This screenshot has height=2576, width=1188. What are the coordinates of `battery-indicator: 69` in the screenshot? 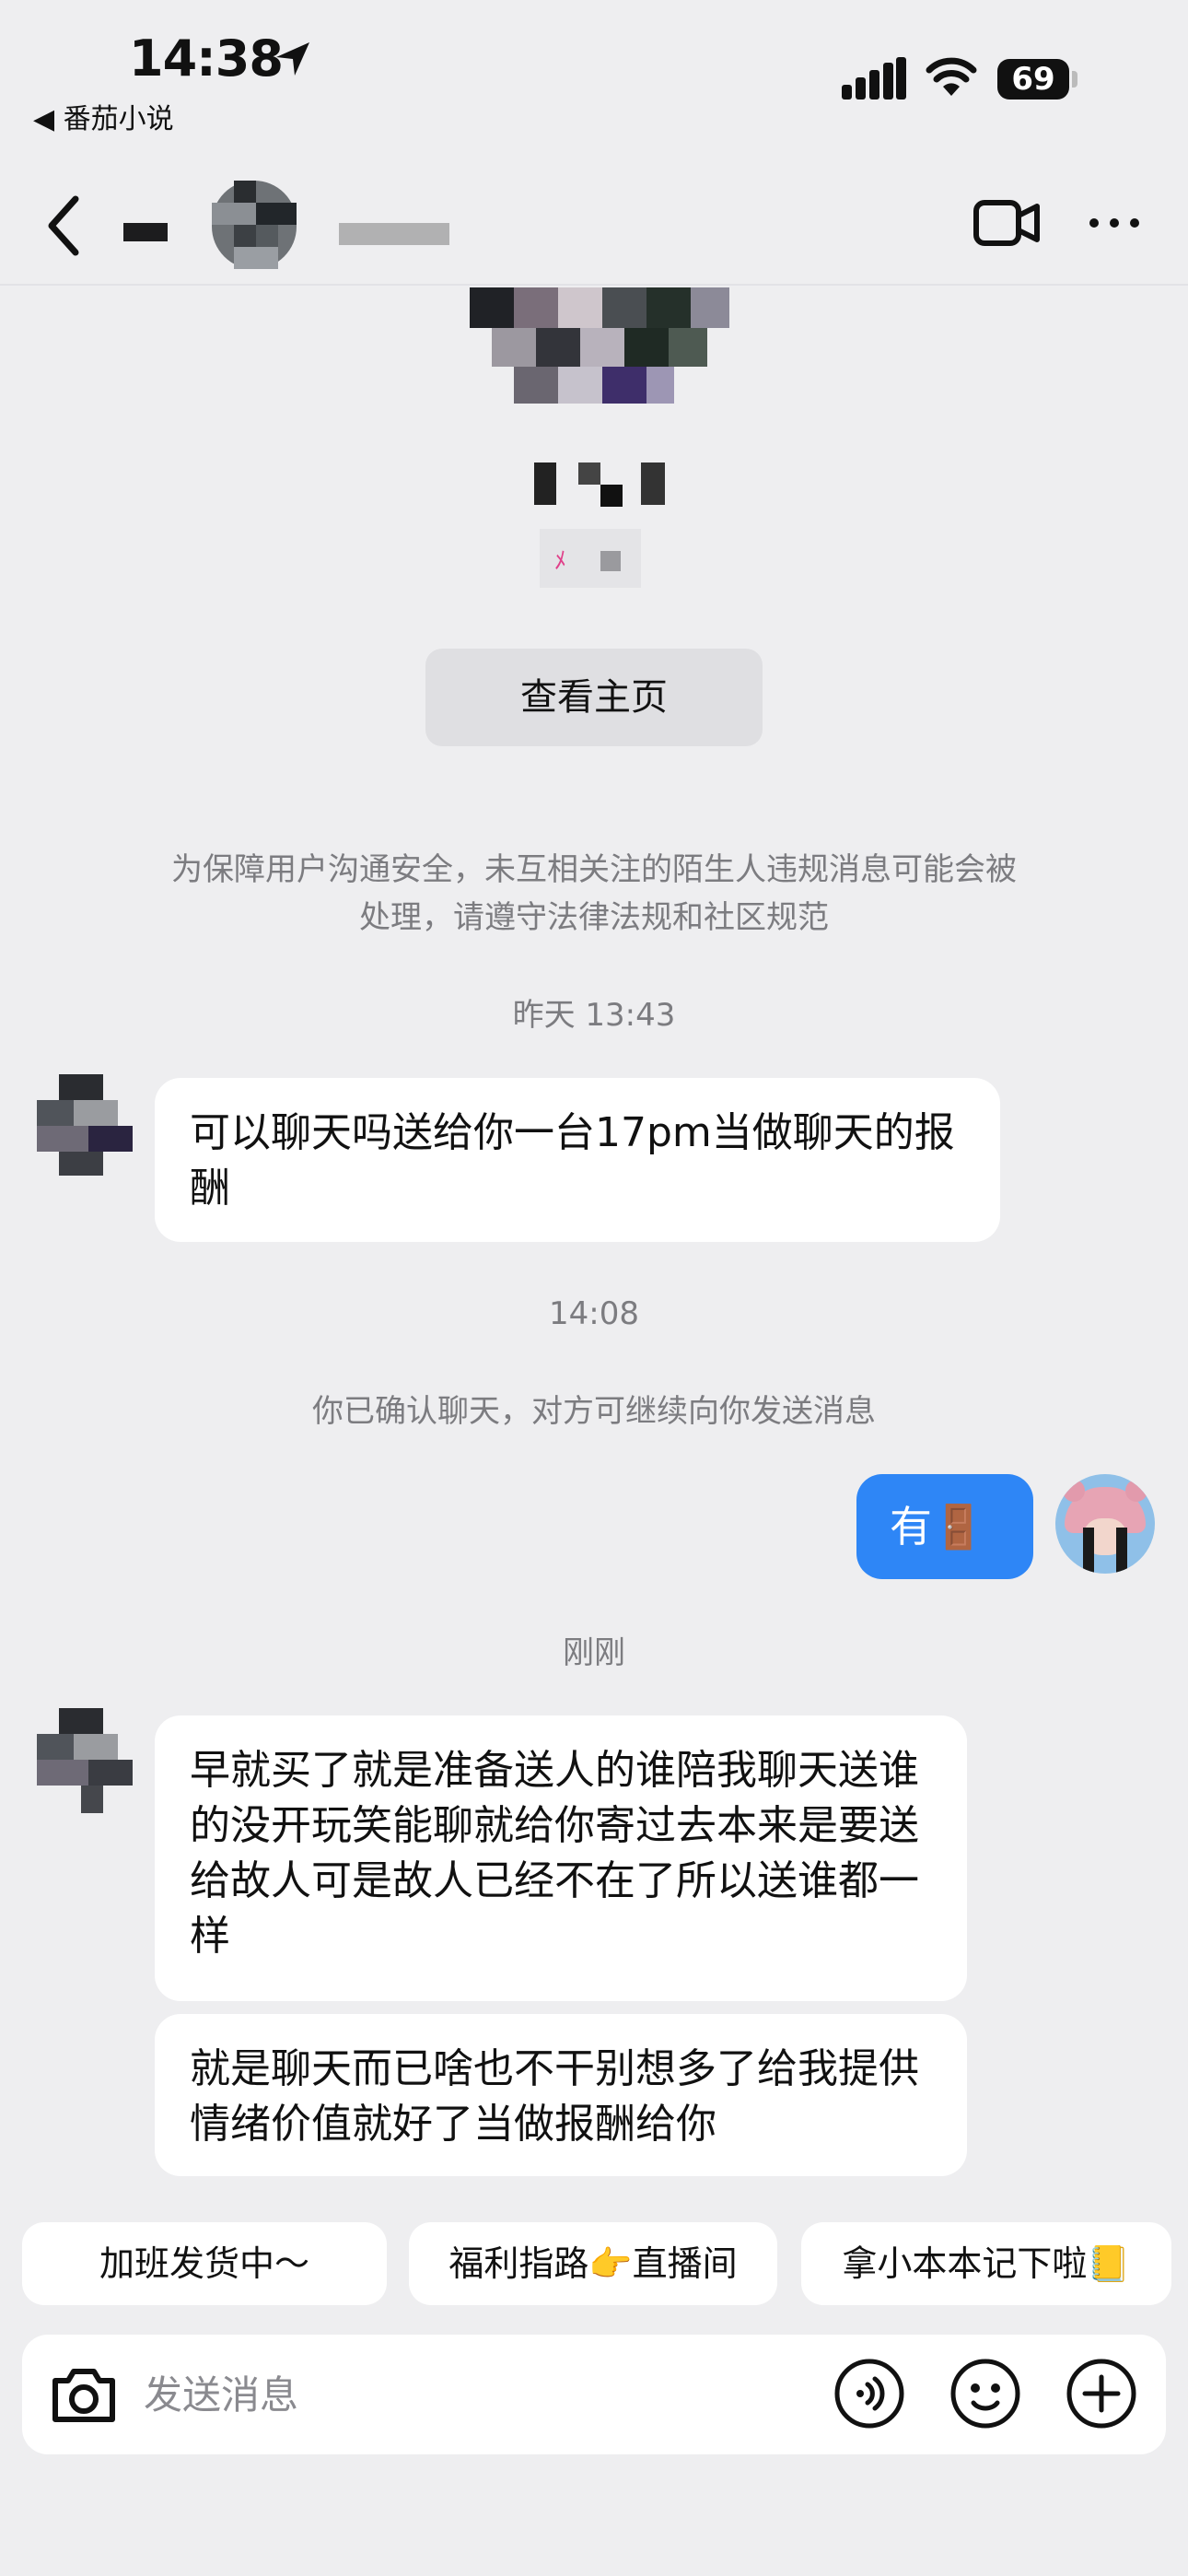 It's located at (1033, 79).